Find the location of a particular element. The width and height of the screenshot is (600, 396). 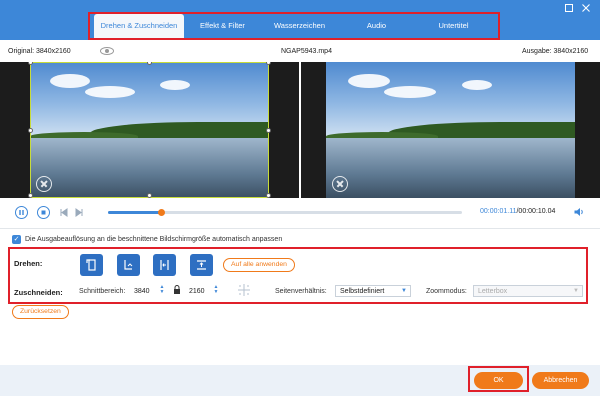

crop-width-stepper: ▲ ▼ is located at coordinates (162, 290).